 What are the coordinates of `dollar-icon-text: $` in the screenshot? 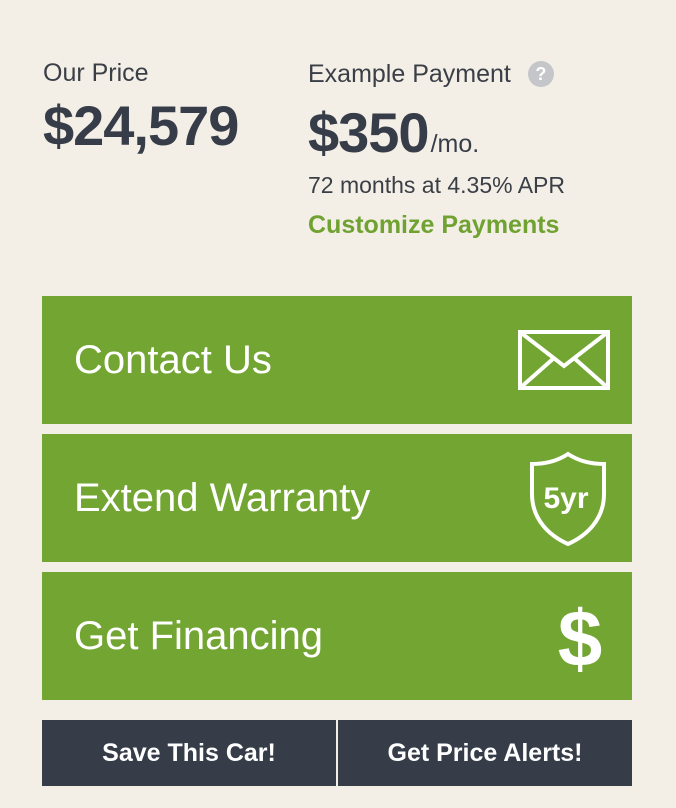 It's located at (580, 636).